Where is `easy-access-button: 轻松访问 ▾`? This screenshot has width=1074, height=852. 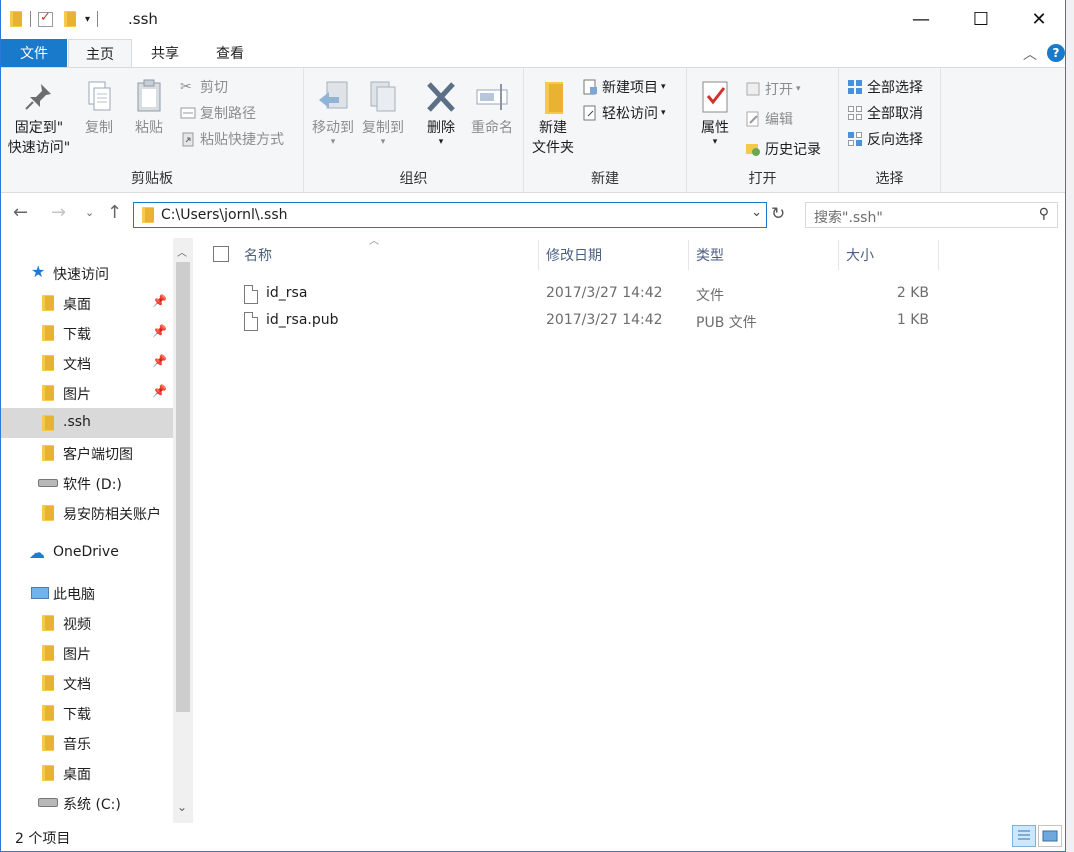
easy-access-button: 轻松访问 ▾ is located at coordinates (624, 113).